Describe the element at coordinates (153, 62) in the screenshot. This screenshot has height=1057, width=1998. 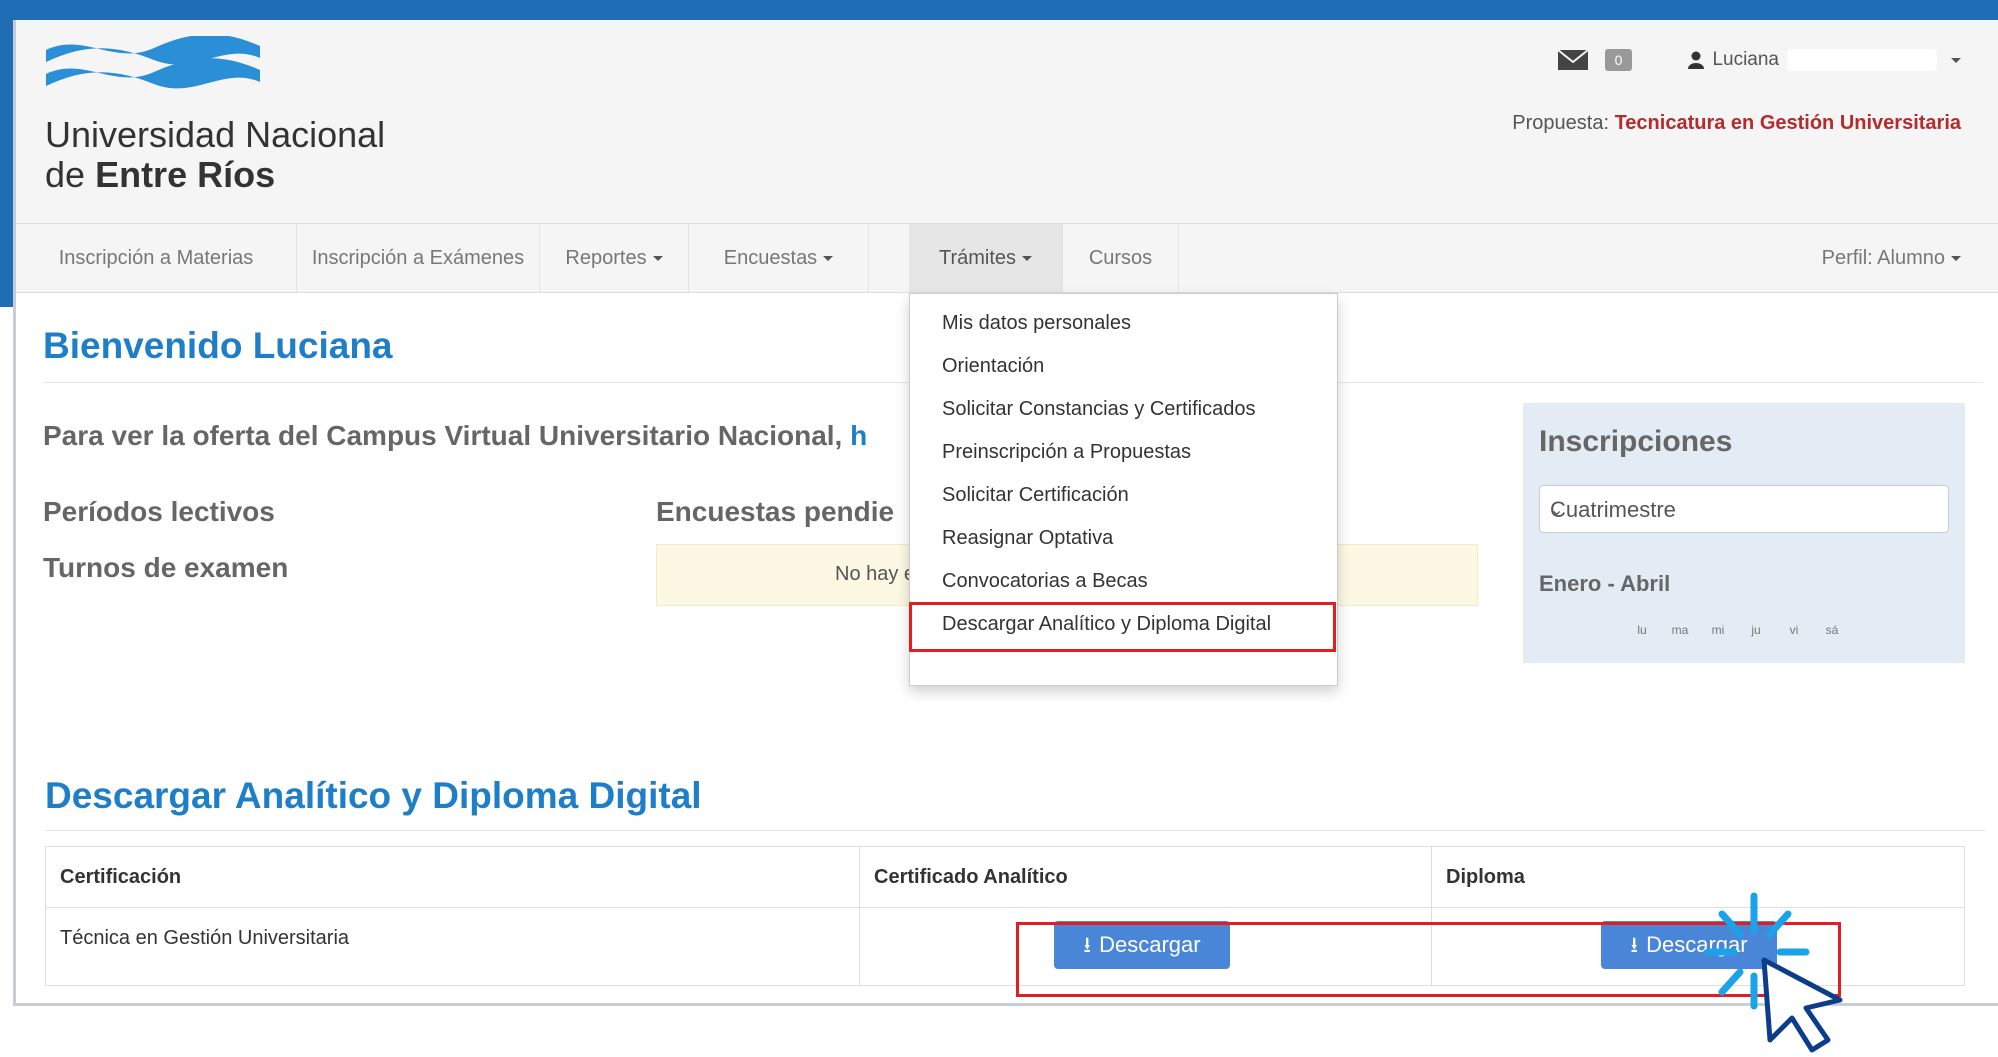
I see `university-logo-waves` at that location.